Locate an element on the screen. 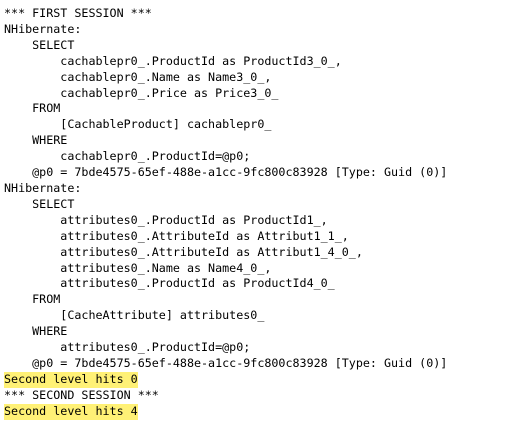 The width and height of the screenshot is (516, 429). console-line-from-2: FROM is located at coordinates (32, 299).